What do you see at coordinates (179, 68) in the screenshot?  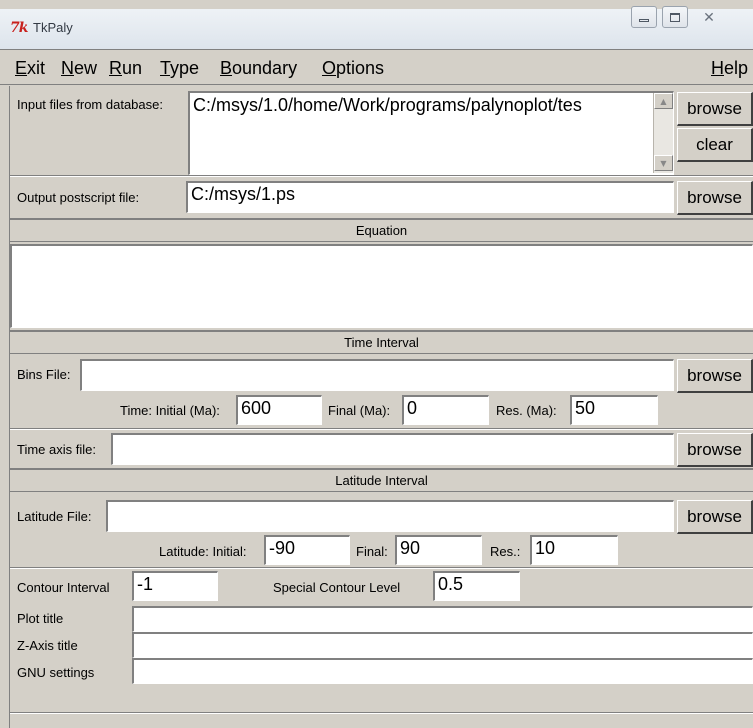 I see `menu-type: Type` at bounding box center [179, 68].